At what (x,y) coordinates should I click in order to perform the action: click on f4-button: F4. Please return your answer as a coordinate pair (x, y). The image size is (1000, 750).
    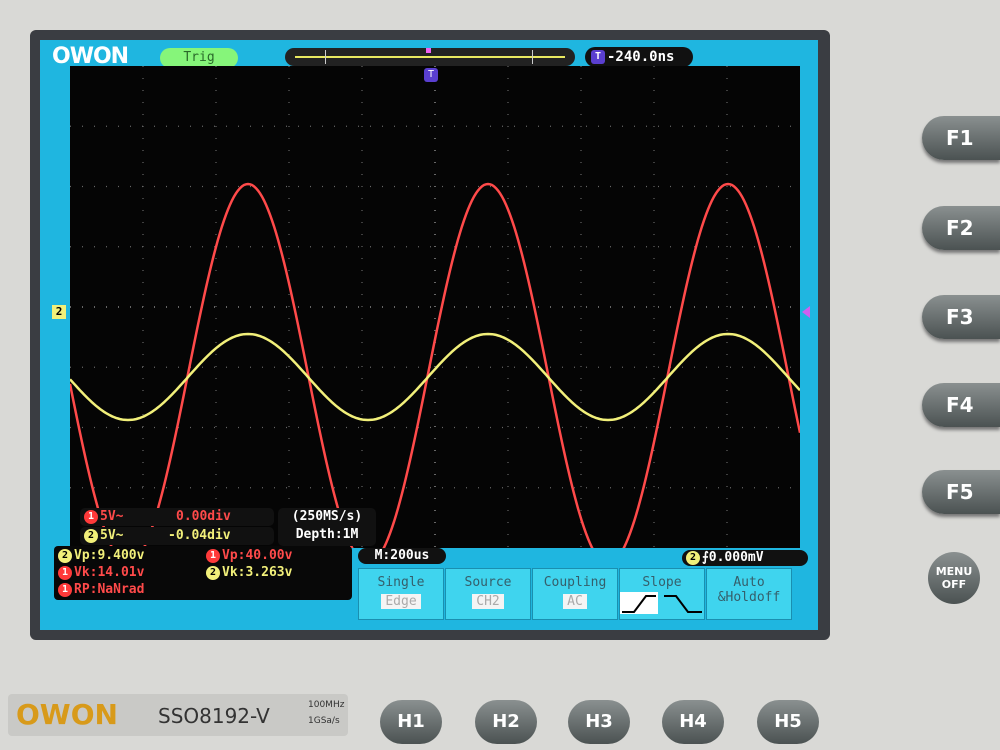
    Looking at the image, I should click on (961, 405).